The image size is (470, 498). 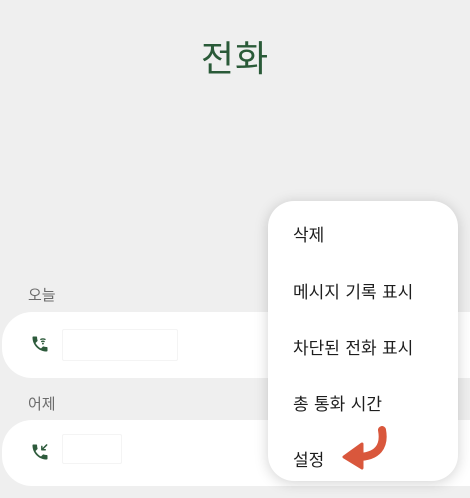 I want to click on section-label-today: 오늘, so click(x=42, y=295).